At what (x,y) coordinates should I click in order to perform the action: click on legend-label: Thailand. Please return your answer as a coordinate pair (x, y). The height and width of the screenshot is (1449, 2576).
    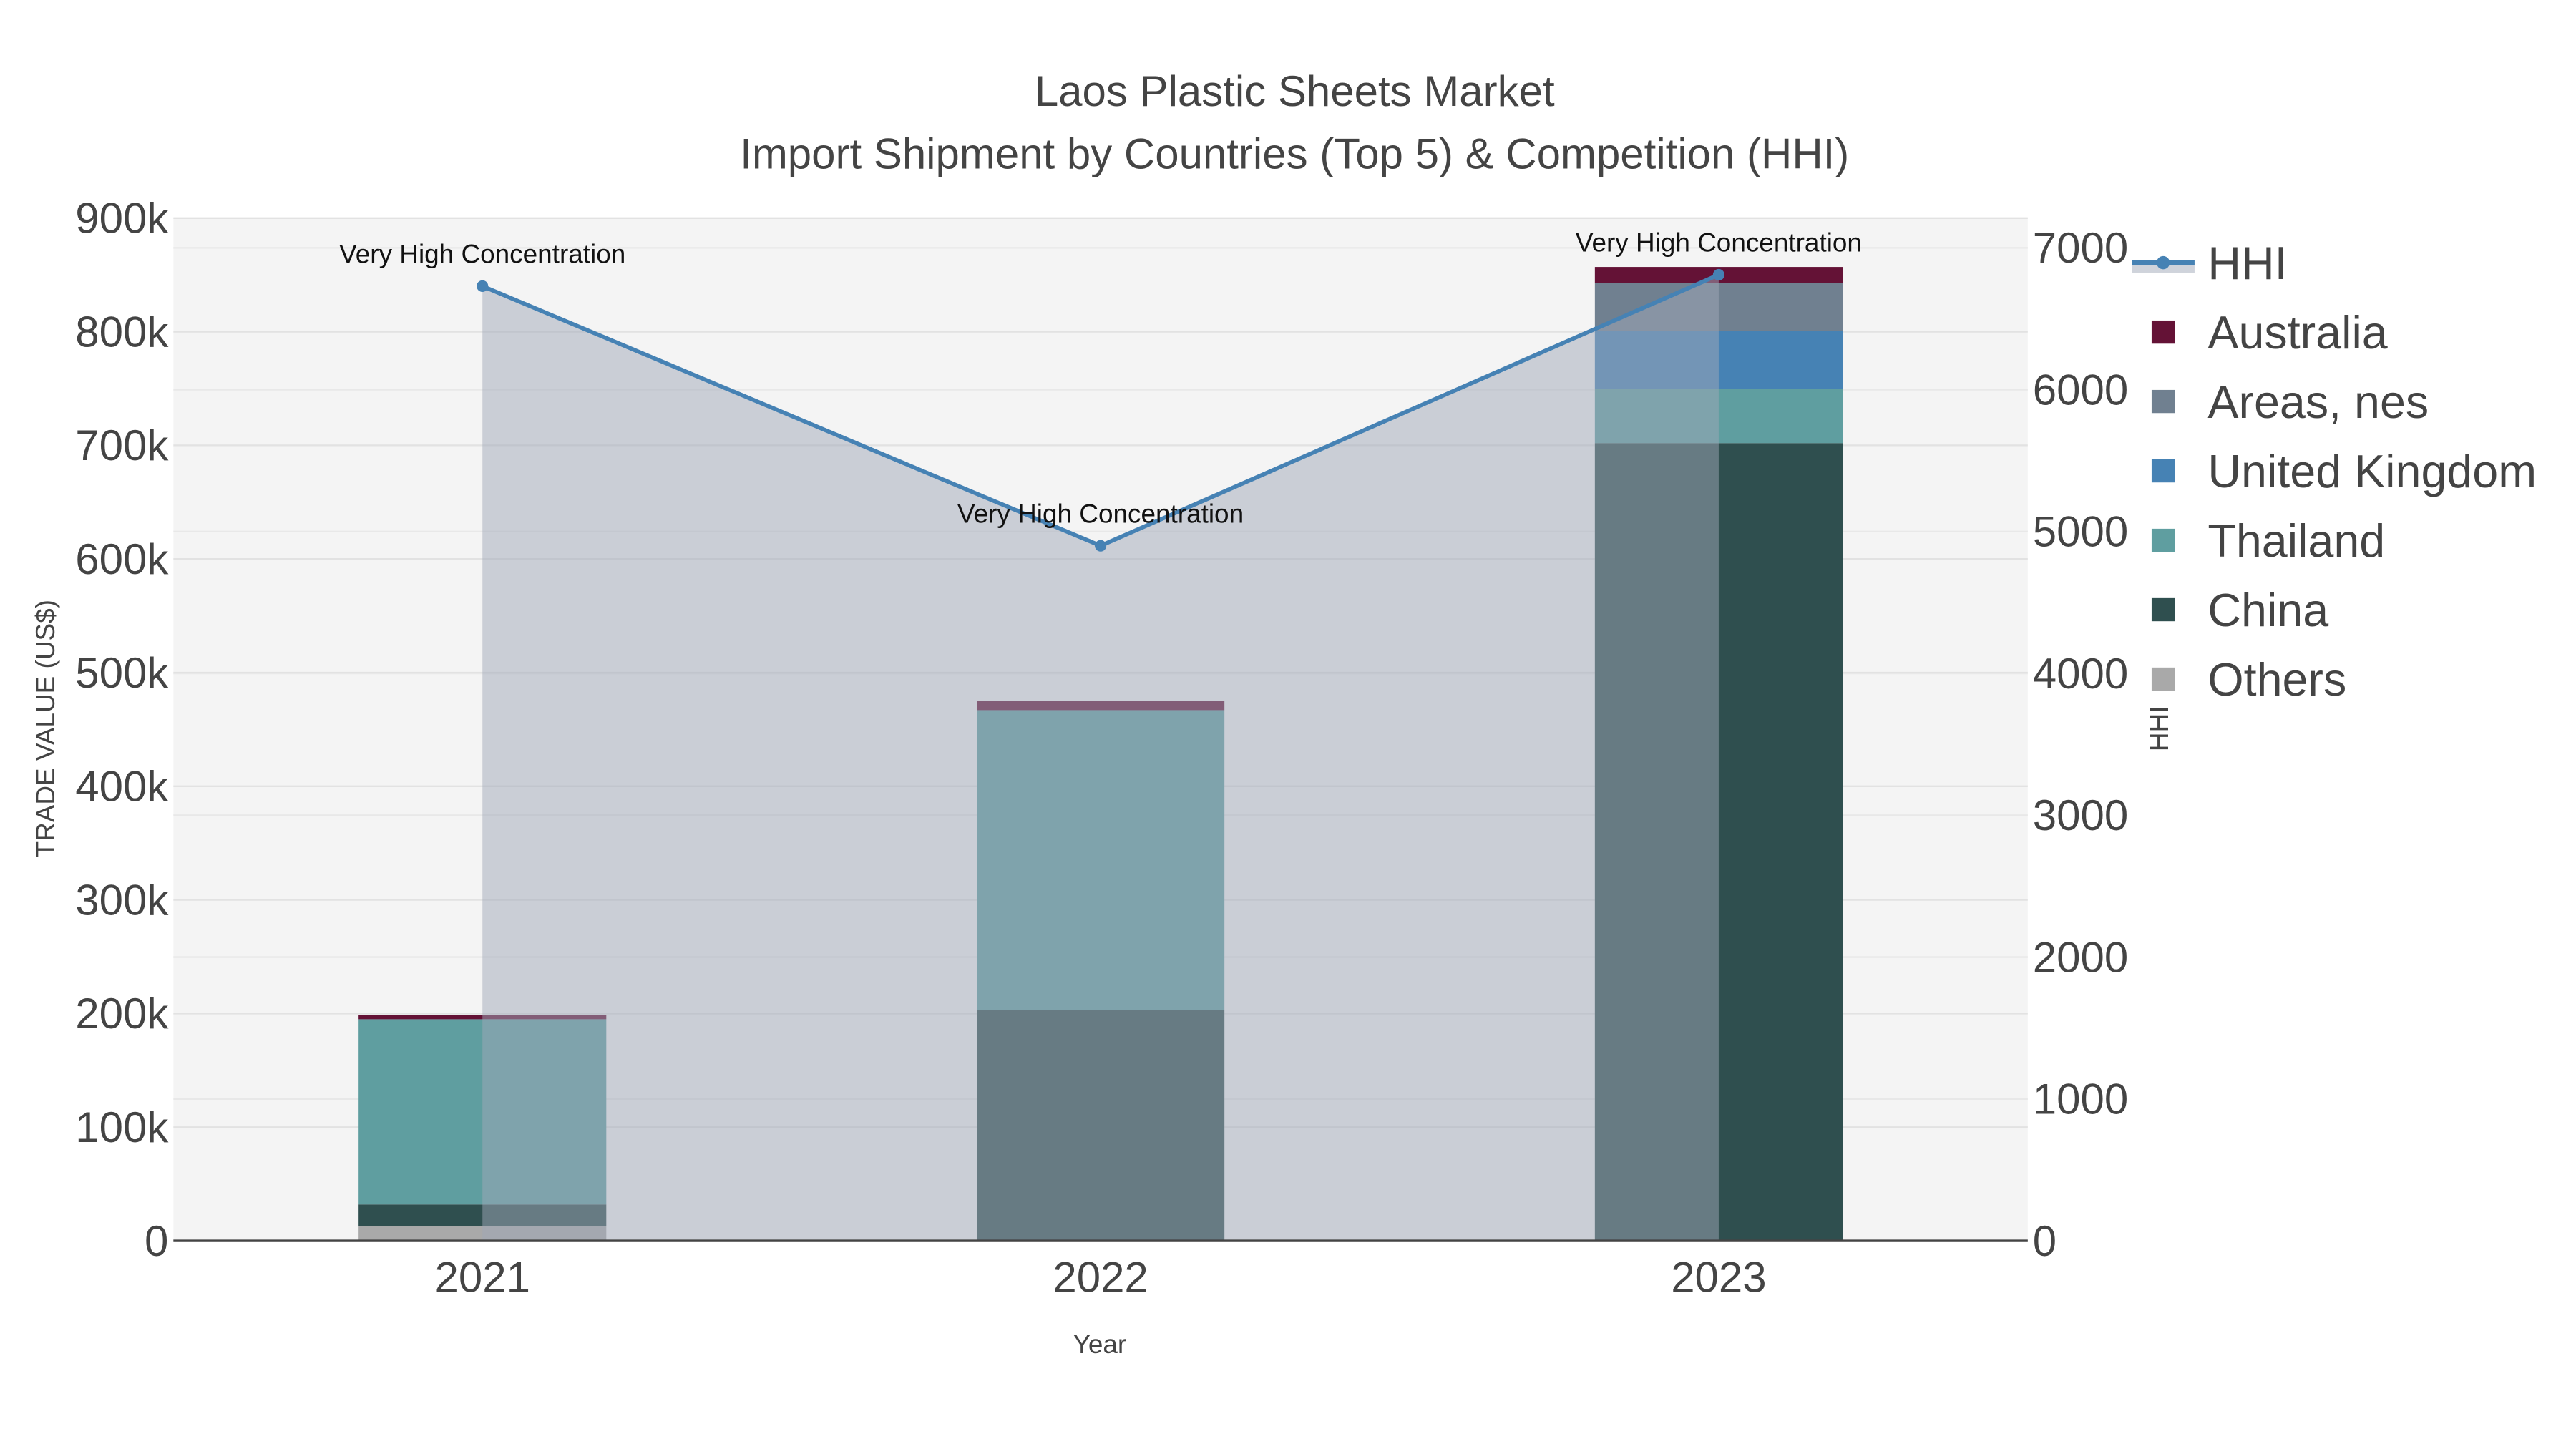
    Looking at the image, I should click on (2296, 540).